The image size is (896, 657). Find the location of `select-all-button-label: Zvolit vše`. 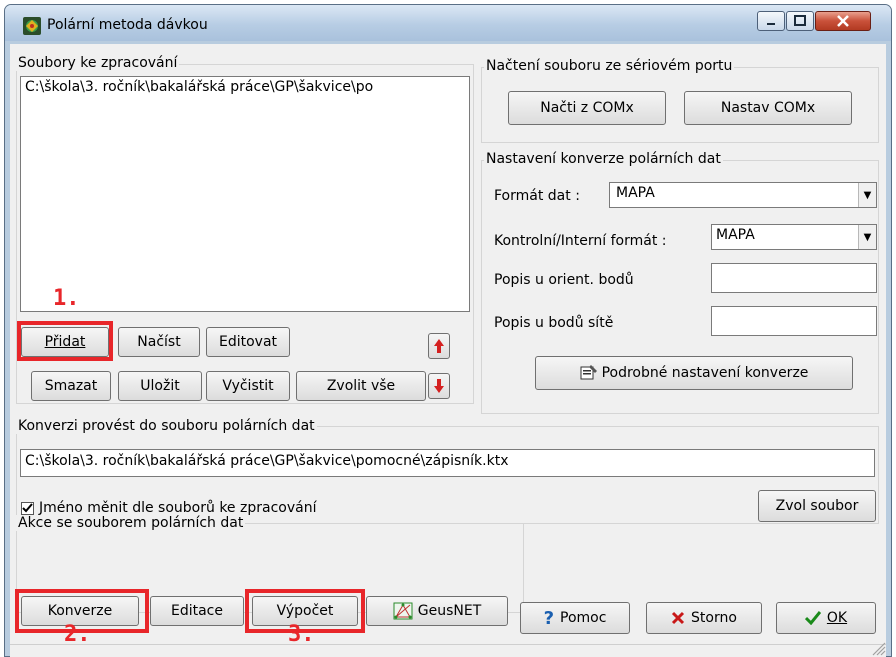

select-all-button-label: Zvolit vše is located at coordinates (361, 386).